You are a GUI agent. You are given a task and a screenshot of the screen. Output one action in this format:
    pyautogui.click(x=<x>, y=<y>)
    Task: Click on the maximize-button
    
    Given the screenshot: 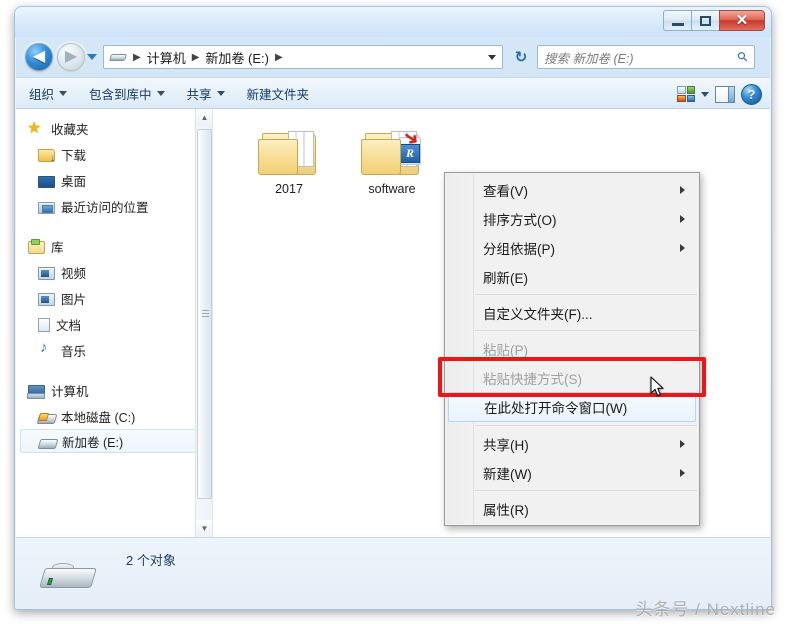 What is the action you would take?
    pyautogui.click(x=705, y=20)
    